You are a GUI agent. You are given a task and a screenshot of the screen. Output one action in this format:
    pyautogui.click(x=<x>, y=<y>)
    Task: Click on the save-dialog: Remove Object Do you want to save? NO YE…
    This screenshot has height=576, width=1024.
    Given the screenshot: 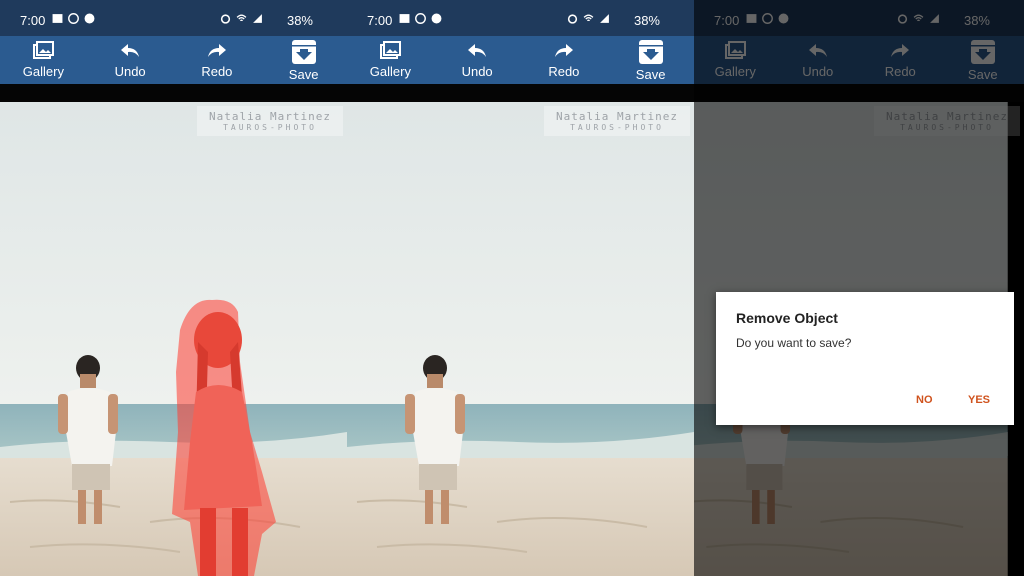 What is the action you would take?
    pyautogui.click(x=865, y=358)
    